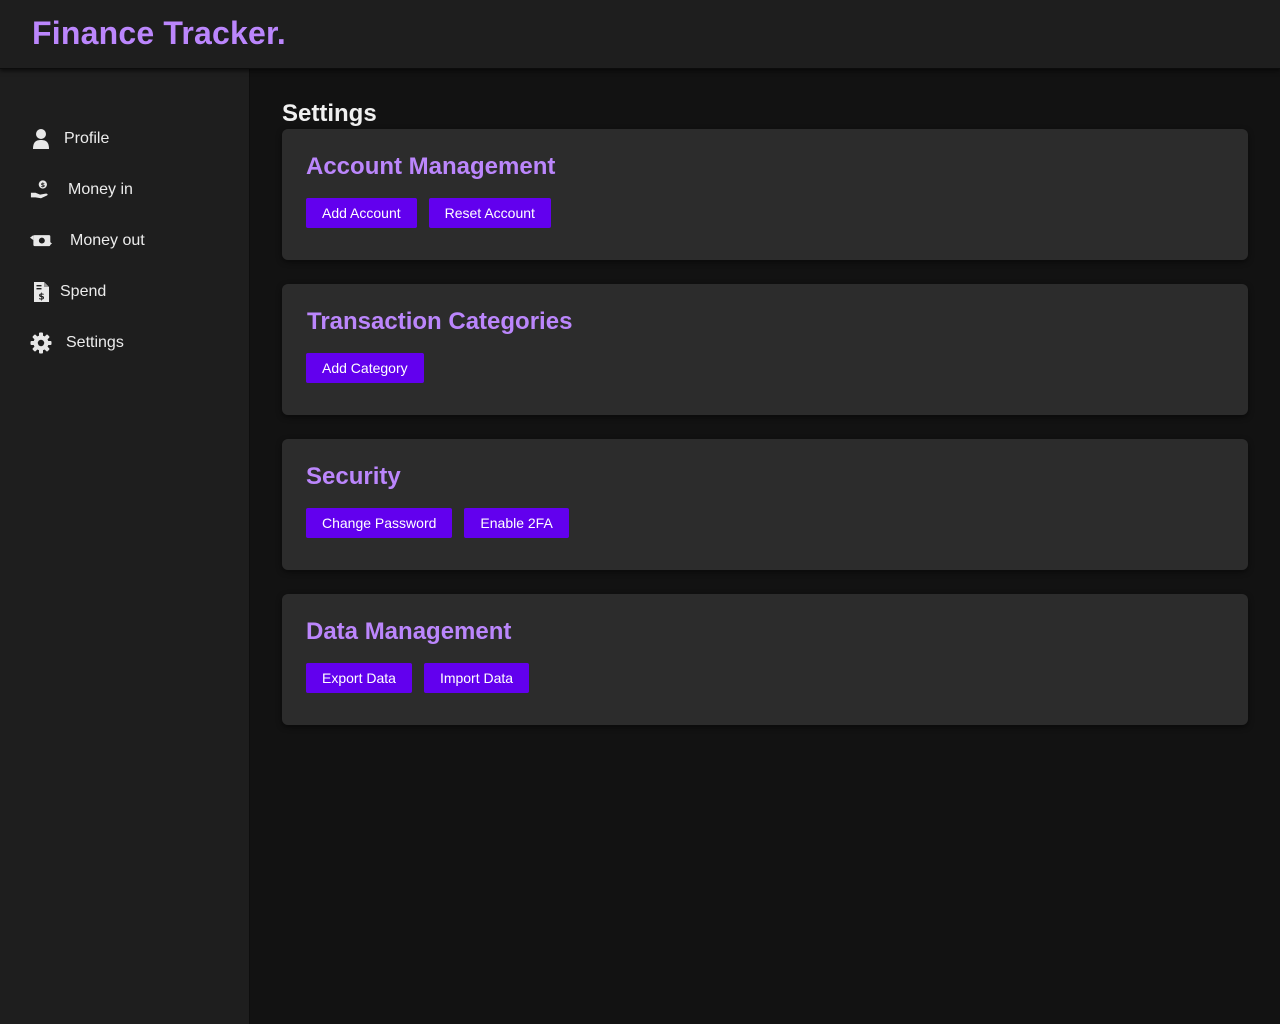 The width and height of the screenshot is (1280, 1024). I want to click on card-title: Data Management, so click(409, 631).